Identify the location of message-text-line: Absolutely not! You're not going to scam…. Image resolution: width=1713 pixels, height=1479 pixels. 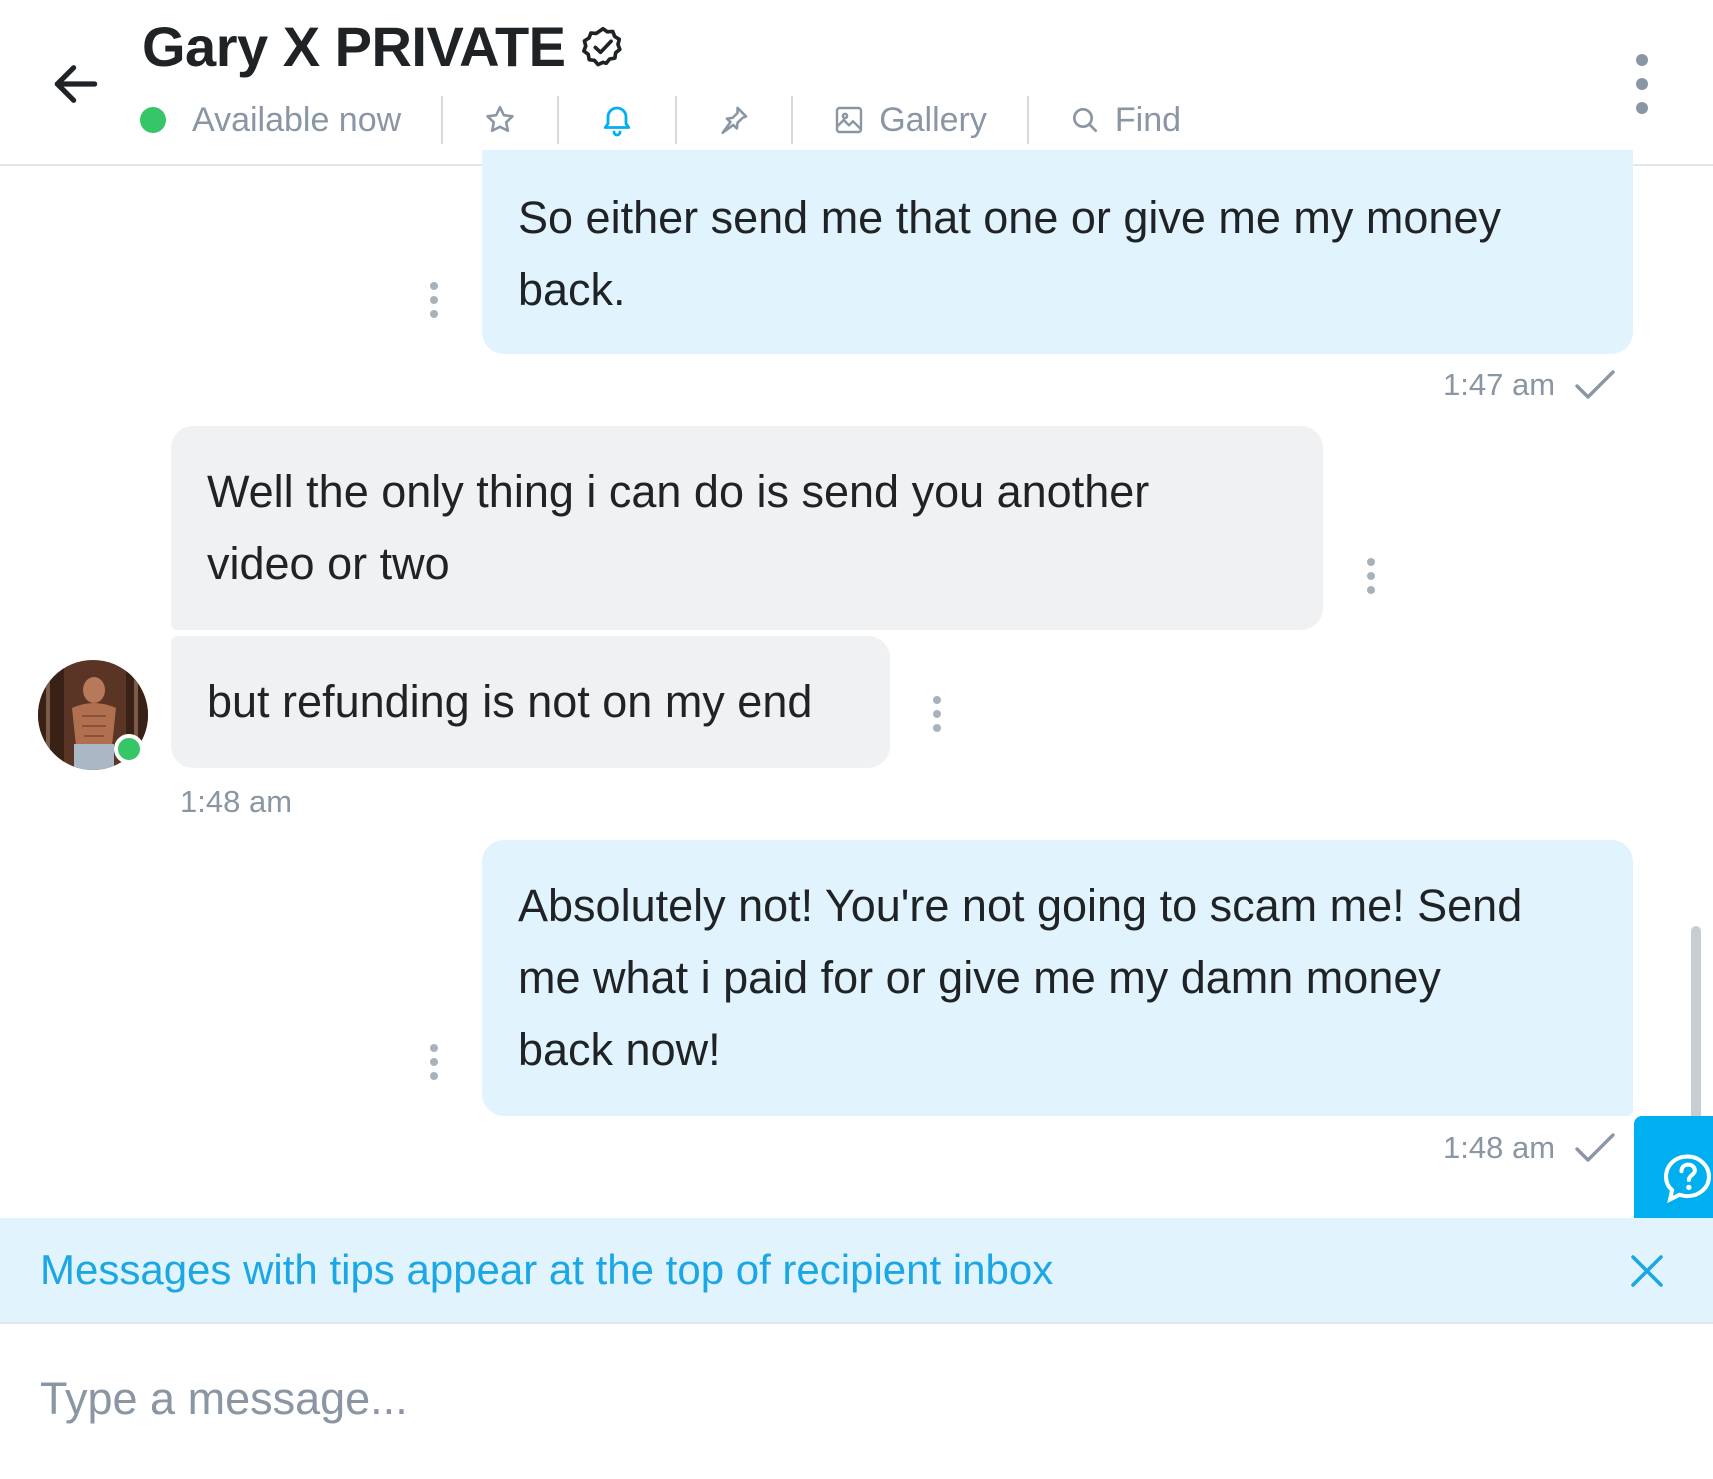
(1020, 905).